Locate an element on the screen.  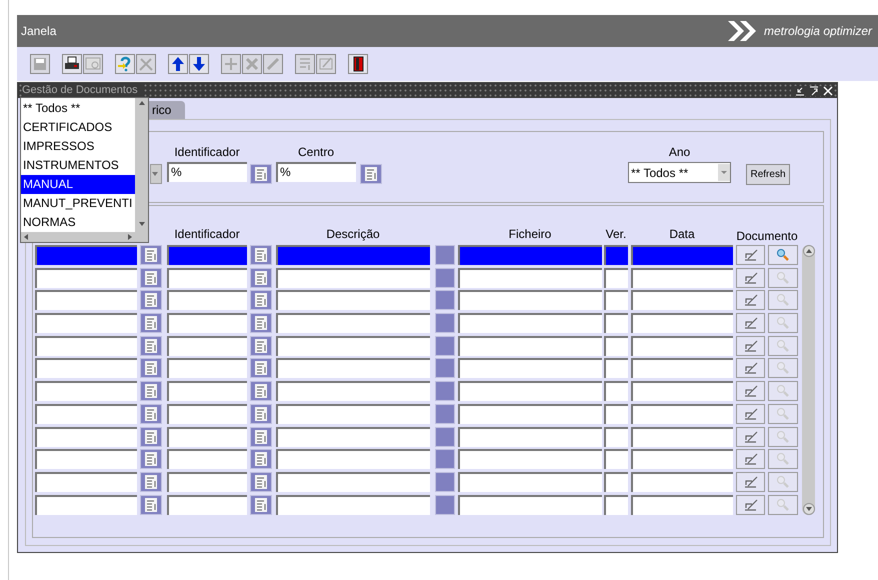
menu-item: Janela is located at coordinates (36, 31).